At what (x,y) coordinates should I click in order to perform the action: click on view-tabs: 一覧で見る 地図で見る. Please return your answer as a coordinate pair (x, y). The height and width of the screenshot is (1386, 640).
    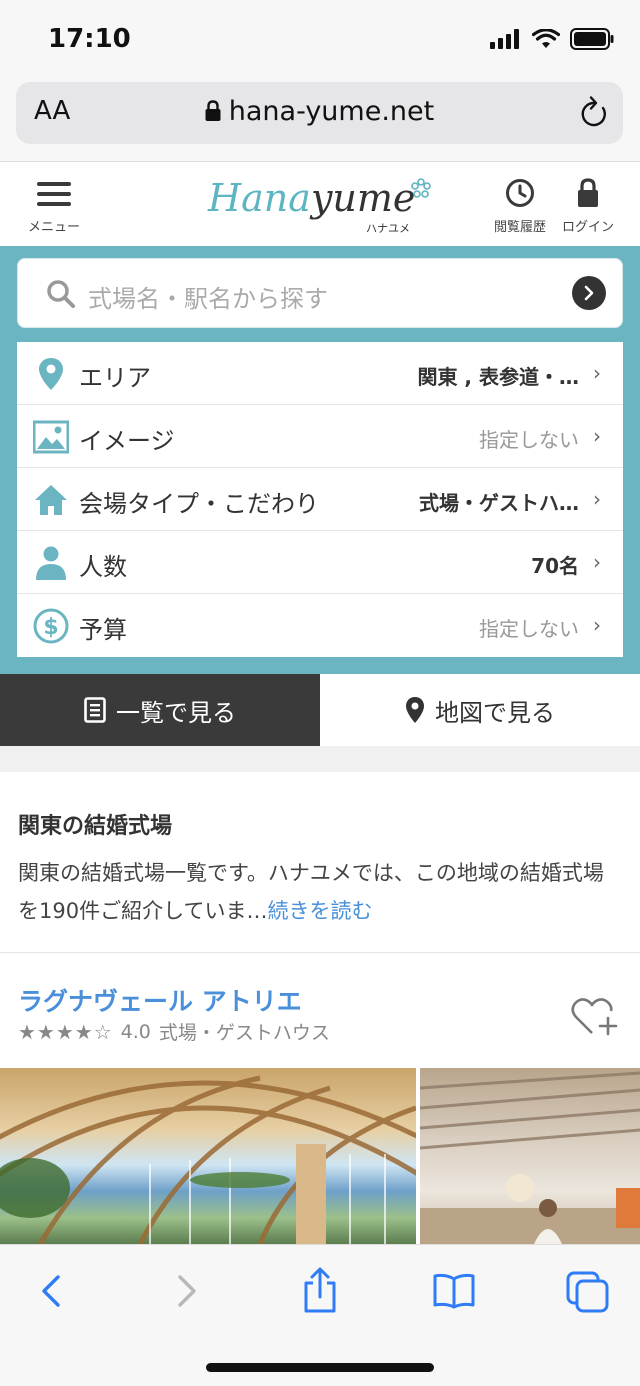
    Looking at the image, I should click on (320, 715).